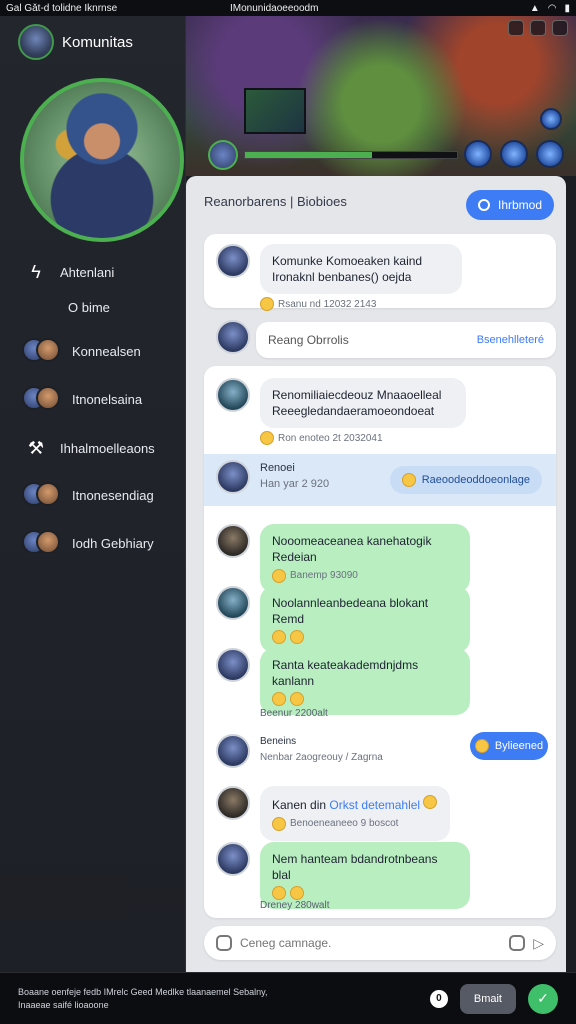 Image resolution: width=576 pixels, height=1024 pixels. What do you see at coordinates (517, 943) in the screenshot?
I see `sticker-icon` at bounding box center [517, 943].